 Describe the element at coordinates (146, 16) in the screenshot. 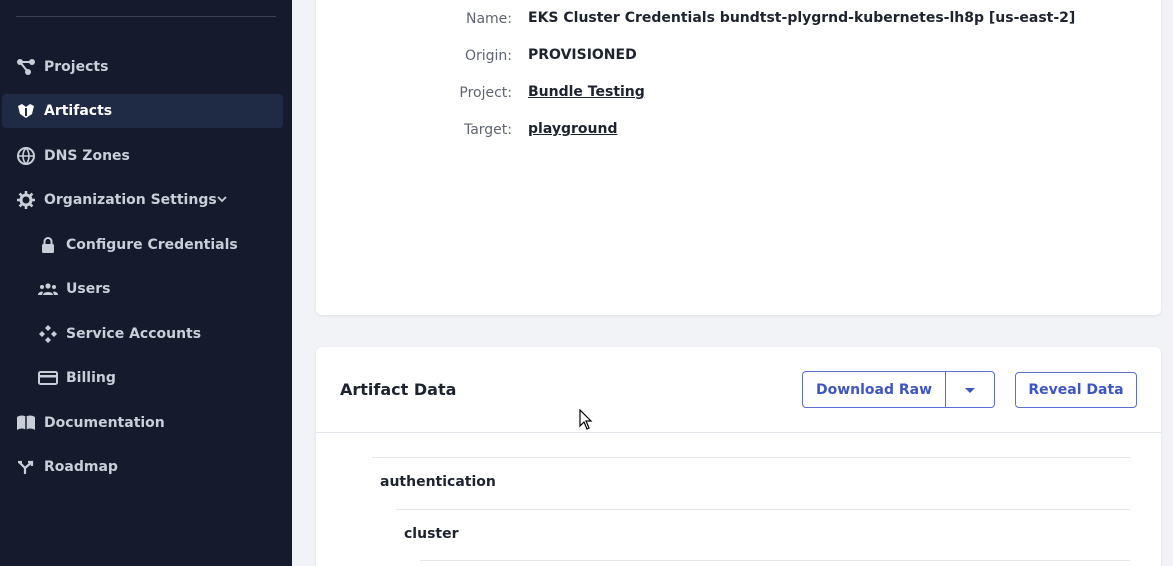

I see `sidebar-divider` at that location.